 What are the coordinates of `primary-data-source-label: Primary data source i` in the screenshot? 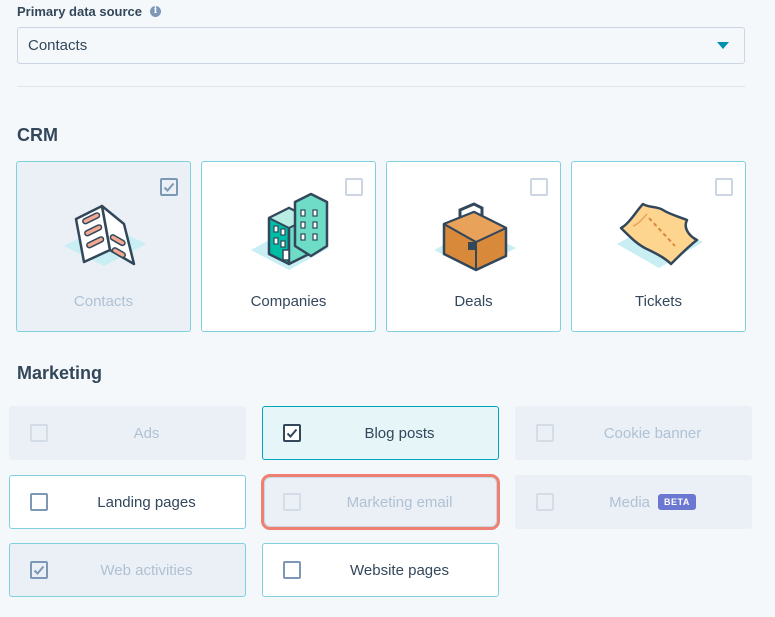 It's located at (89, 11).